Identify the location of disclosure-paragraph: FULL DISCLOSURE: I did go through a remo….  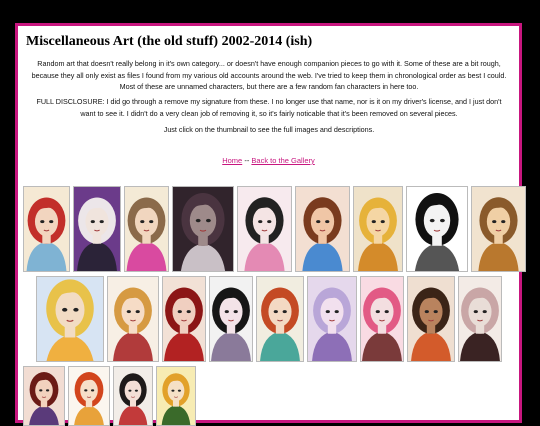
(269, 107).